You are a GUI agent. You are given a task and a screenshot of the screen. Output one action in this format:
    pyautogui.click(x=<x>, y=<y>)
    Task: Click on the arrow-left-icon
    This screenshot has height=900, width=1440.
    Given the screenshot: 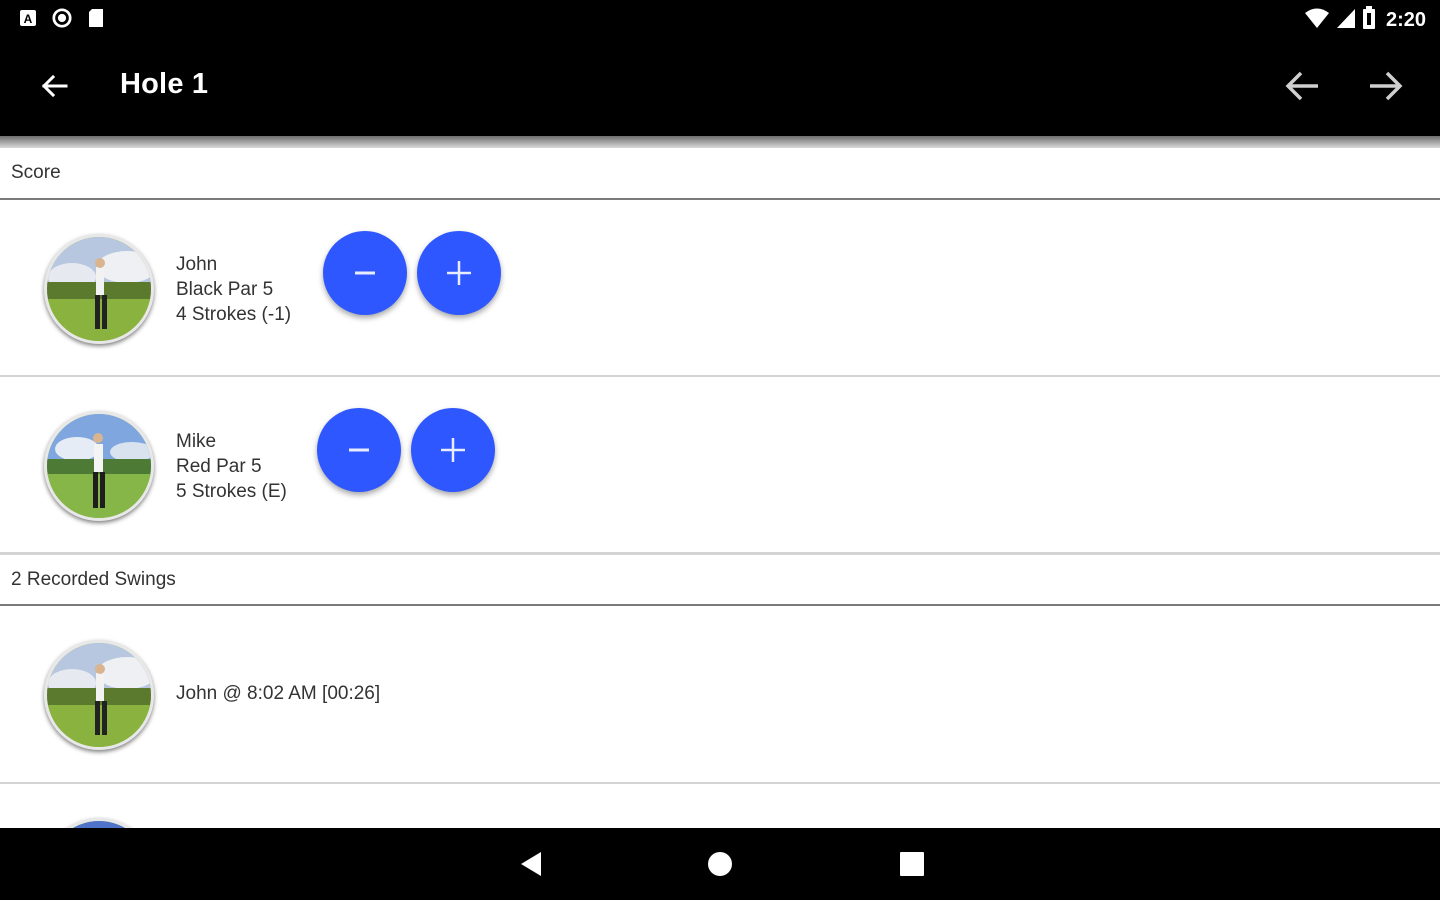 What is the action you would take?
    pyautogui.click(x=1301, y=86)
    